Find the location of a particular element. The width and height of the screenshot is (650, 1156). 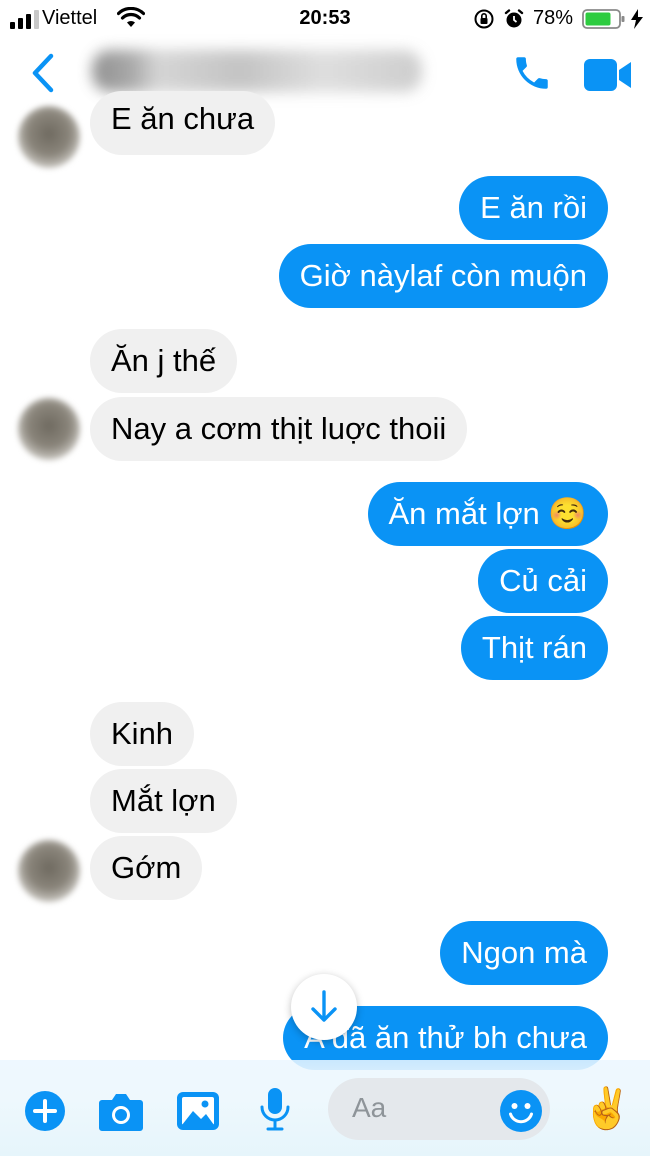

arrow-down-icon is located at coordinates (324, 1006).